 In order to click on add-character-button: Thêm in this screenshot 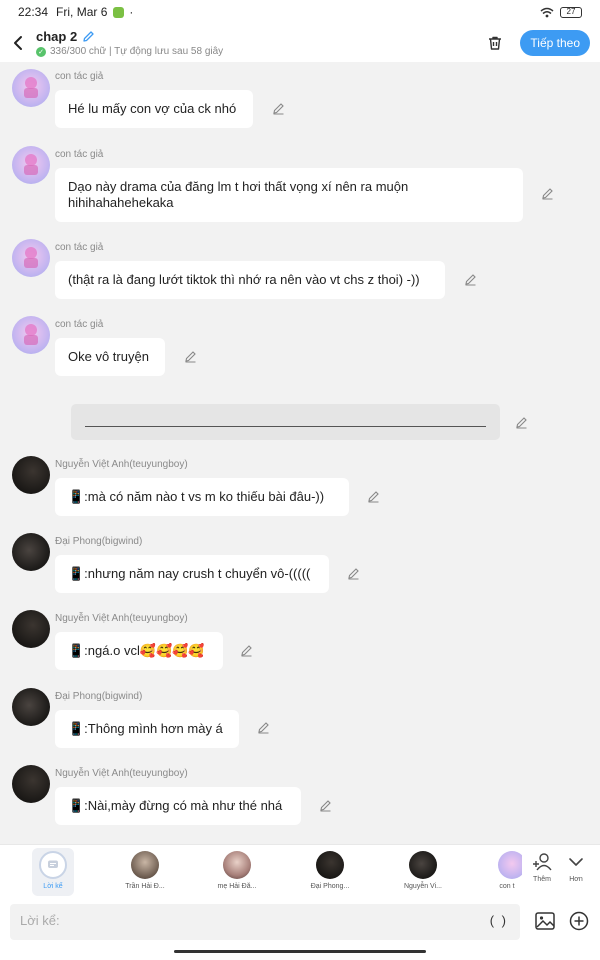, I will do `click(542, 867)`.